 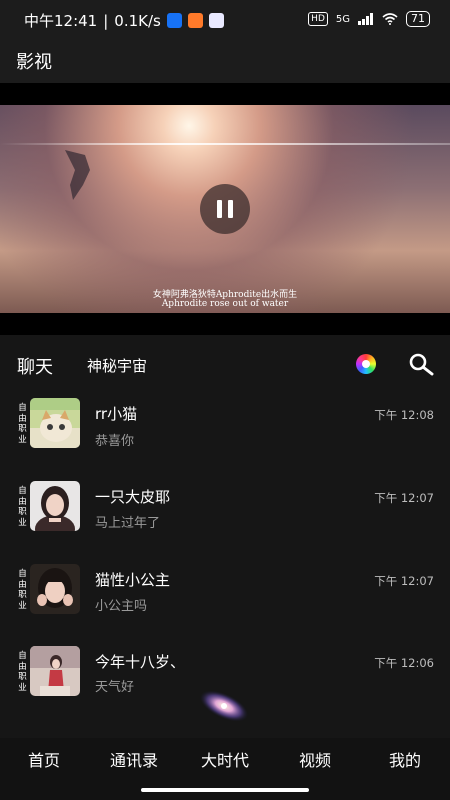 What do you see at coordinates (230, 209) in the screenshot?
I see `pause-icon-bar` at bounding box center [230, 209].